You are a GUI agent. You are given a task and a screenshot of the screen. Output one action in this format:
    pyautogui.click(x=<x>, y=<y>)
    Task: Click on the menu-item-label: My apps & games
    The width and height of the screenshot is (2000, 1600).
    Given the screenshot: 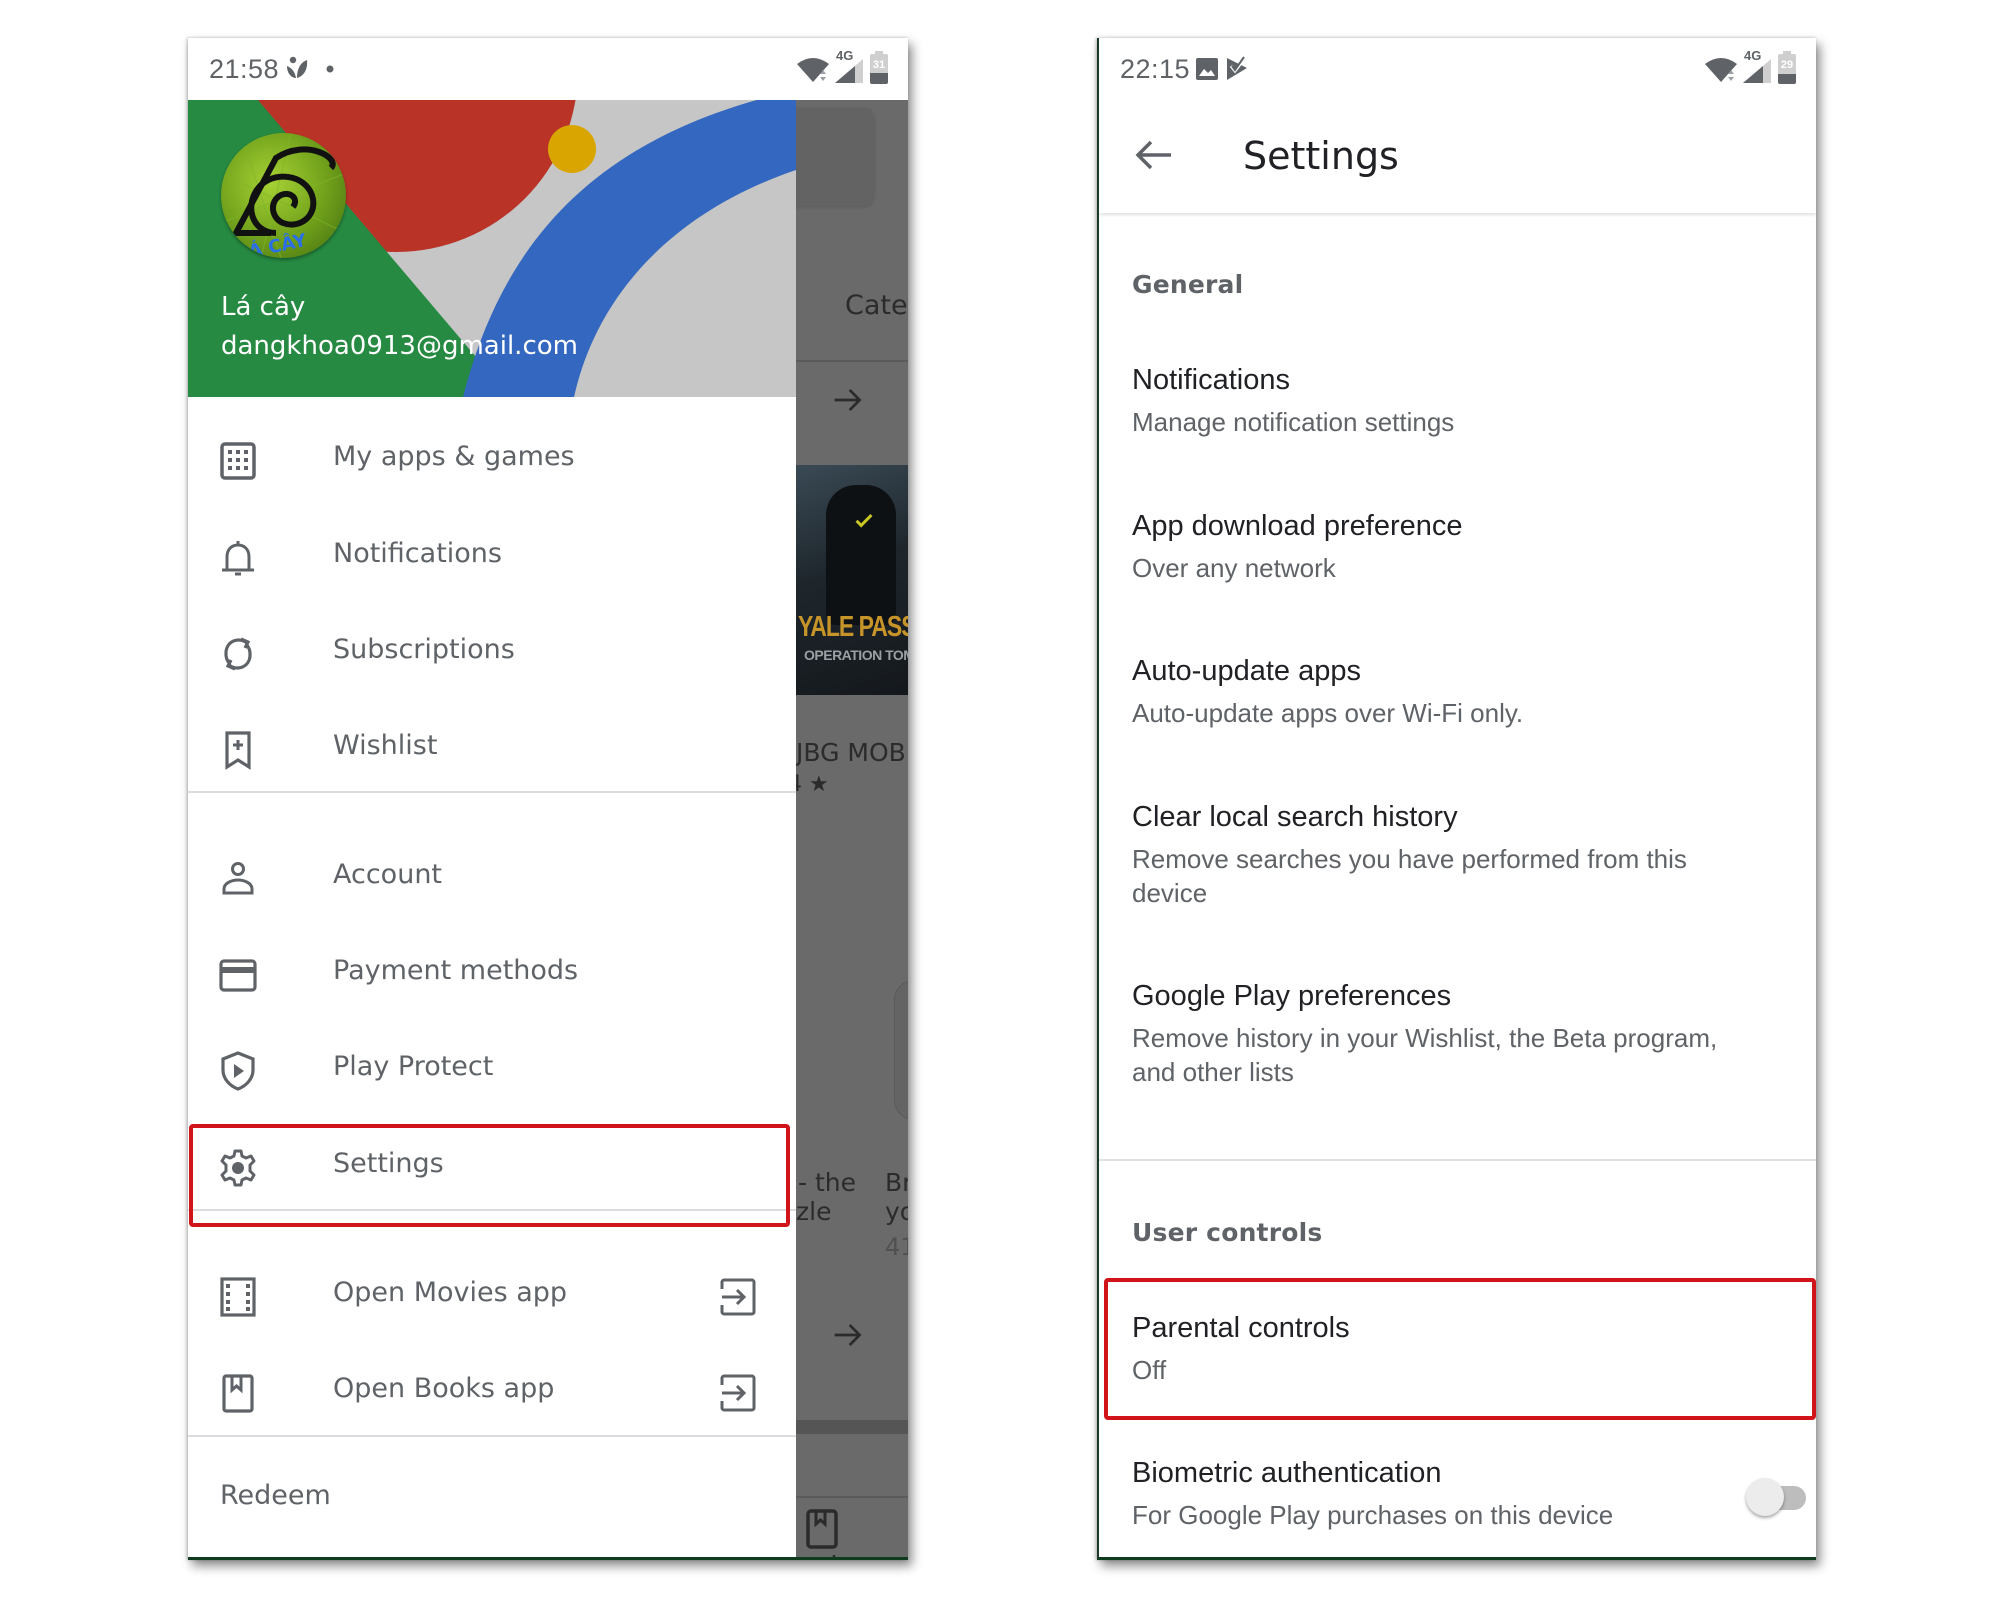 What is the action you would take?
    pyautogui.click(x=454, y=456)
    